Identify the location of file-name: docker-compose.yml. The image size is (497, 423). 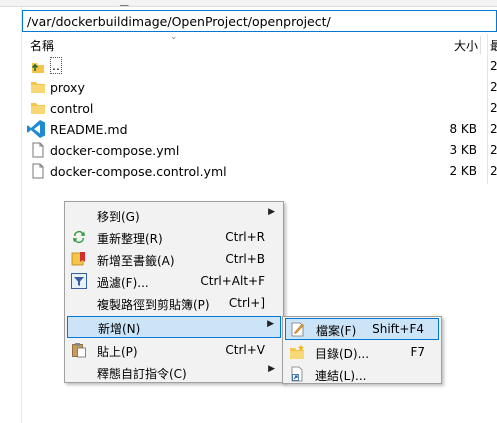
(115, 150).